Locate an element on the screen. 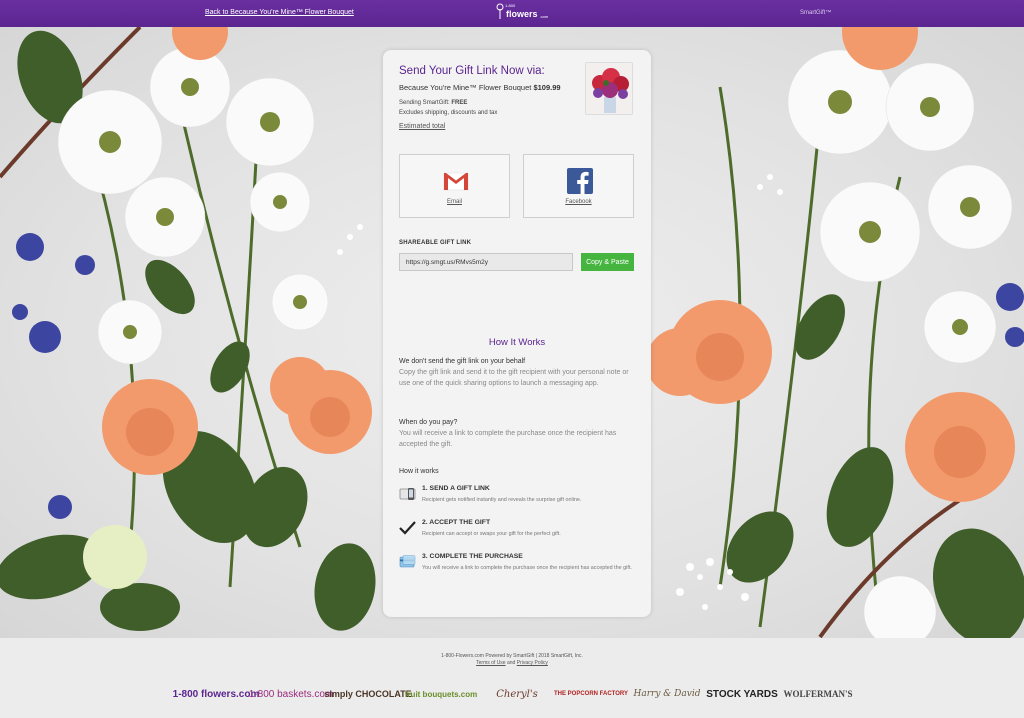 Image resolution: width=1024 pixels, height=718 pixels. step-3-title: 3. COMPLETE THE PURCHASE is located at coordinates (472, 556).